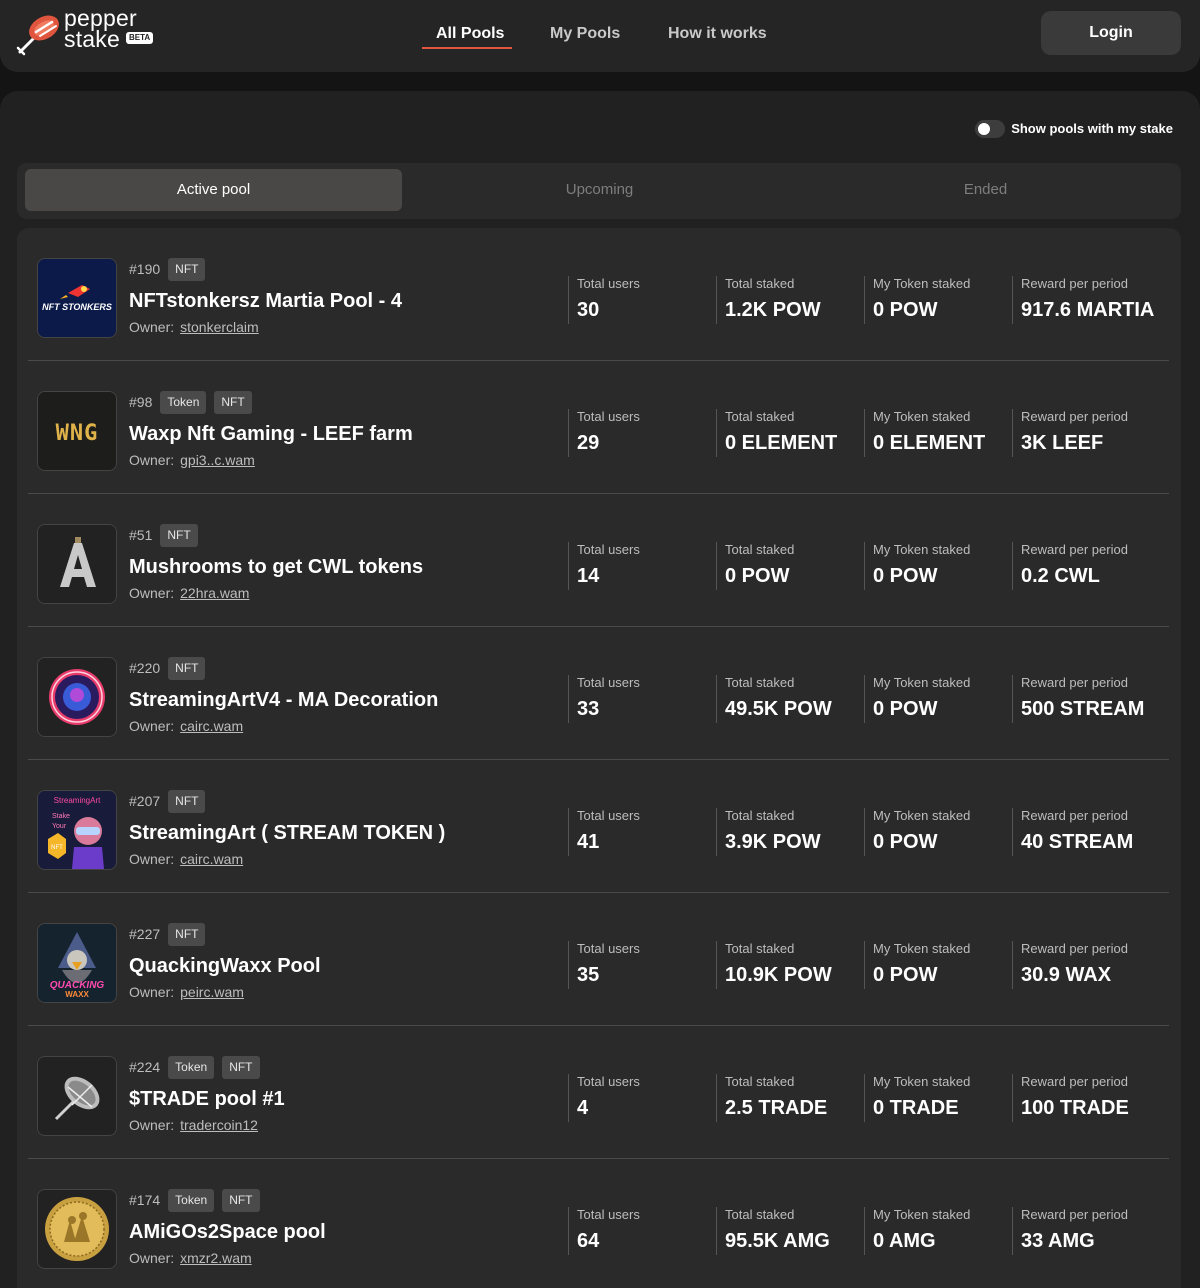 This screenshot has height=1288, width=1200. I want to click on pool-owner: Owner: cairc.wam, so click(339, 726).